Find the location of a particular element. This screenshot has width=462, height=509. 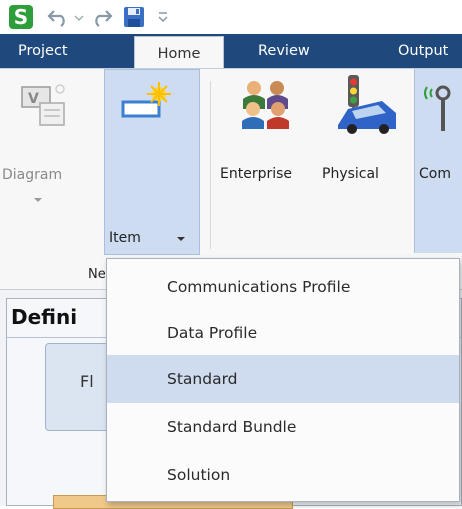

enterprise-label: Enterprise is located at coordinates (256, 174).